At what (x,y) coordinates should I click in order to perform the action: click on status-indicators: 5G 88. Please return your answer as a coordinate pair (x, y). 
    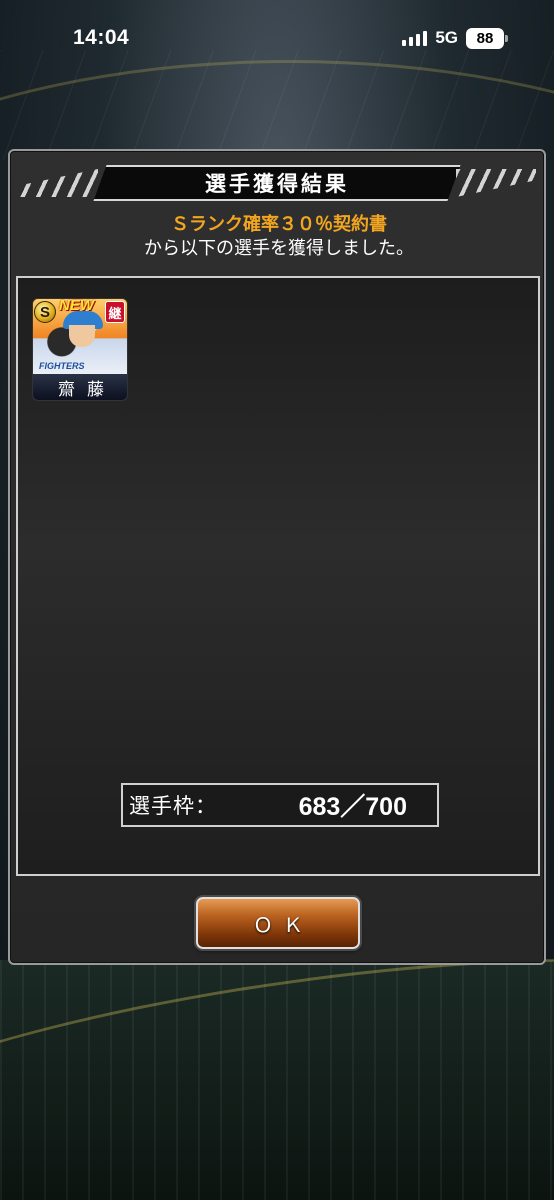
    Looking at the image, I should click on (455, 38).